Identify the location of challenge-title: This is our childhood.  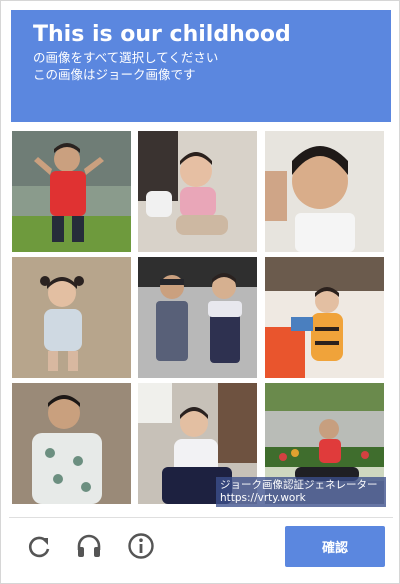
(162, 34).